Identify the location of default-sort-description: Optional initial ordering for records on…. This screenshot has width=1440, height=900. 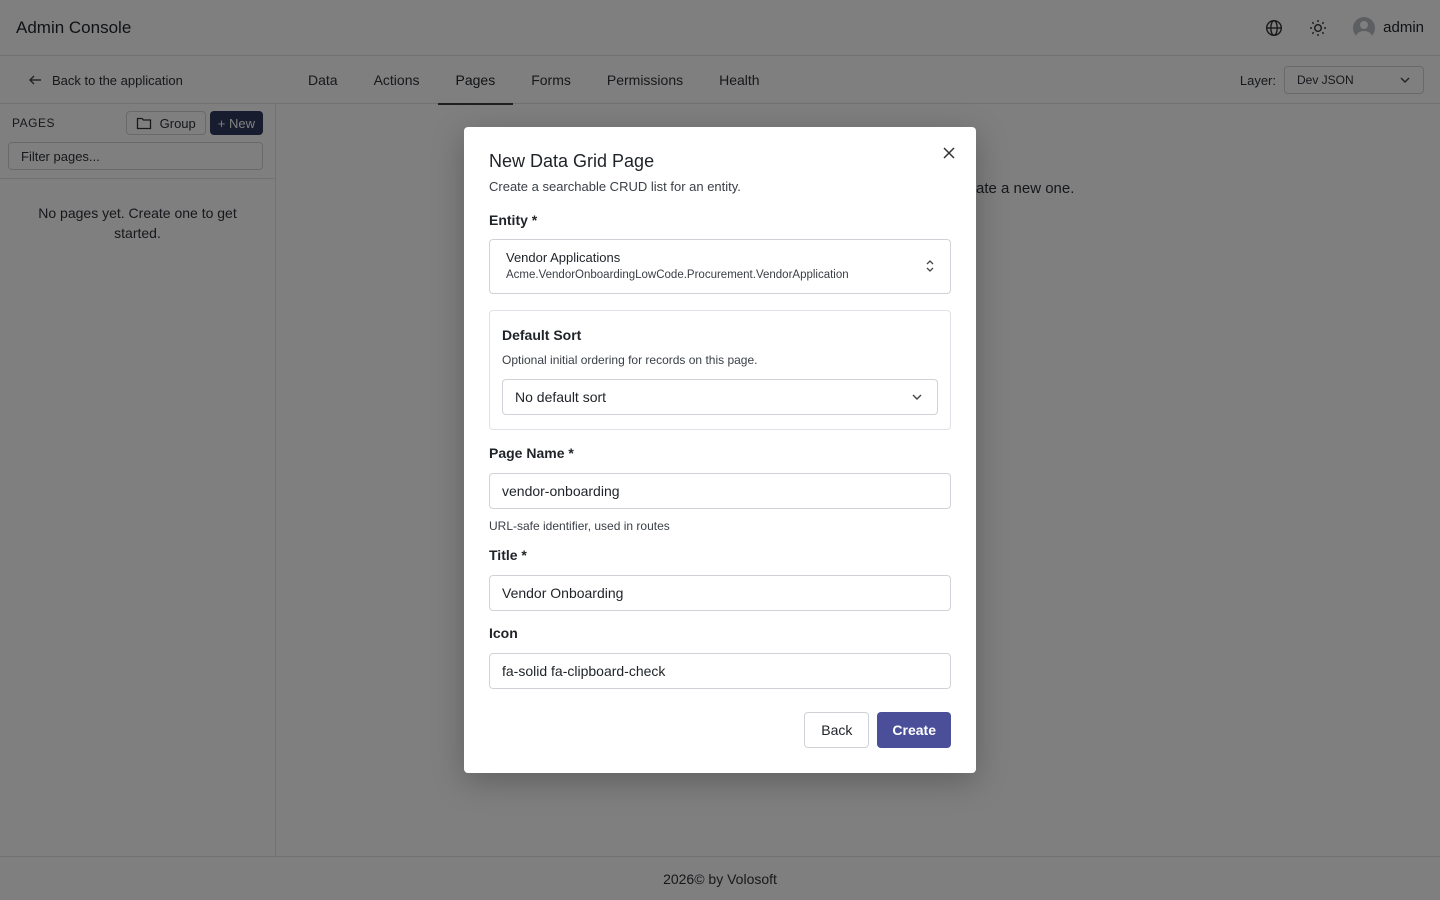
(630, 360).